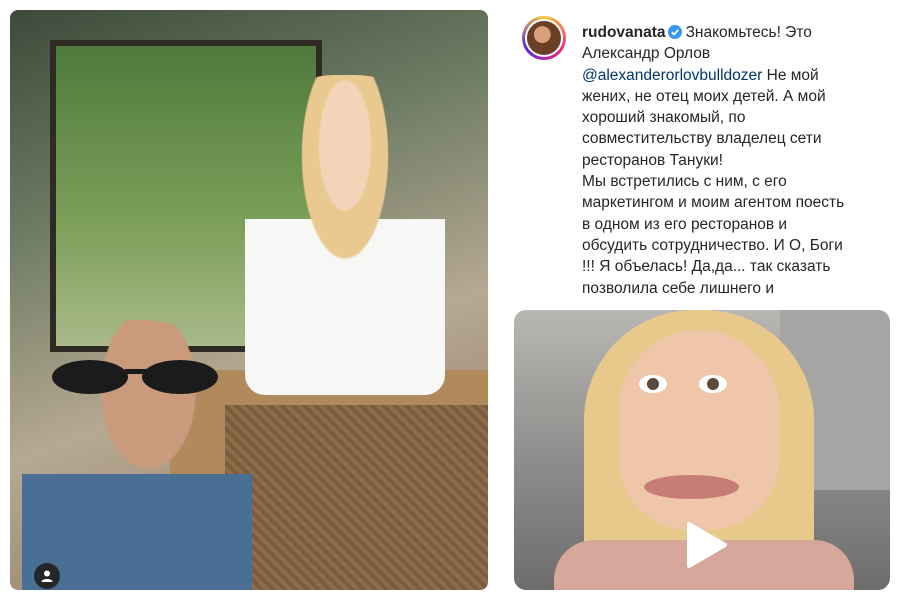  Describe the element at coordinates (678, 288) in the screenshot. I see `caption-line: позволила себе лишнего и` at that location.